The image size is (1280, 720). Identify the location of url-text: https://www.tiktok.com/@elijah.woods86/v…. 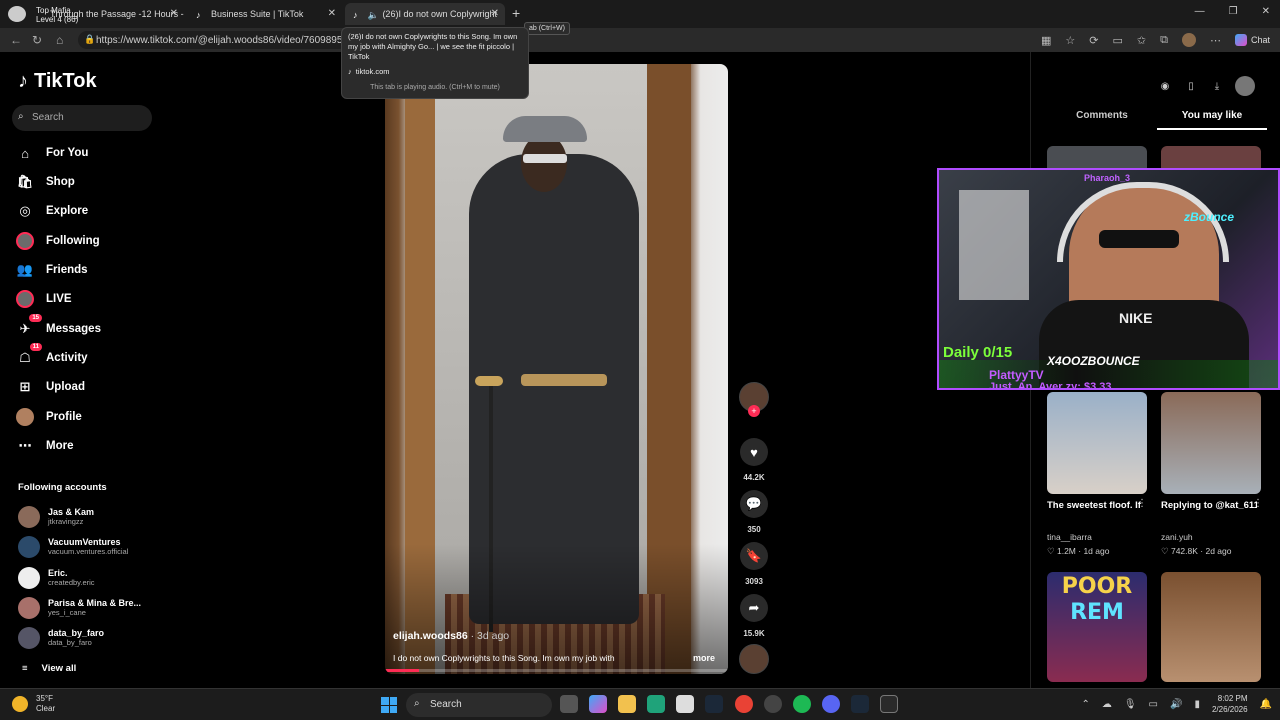
(222, 40).